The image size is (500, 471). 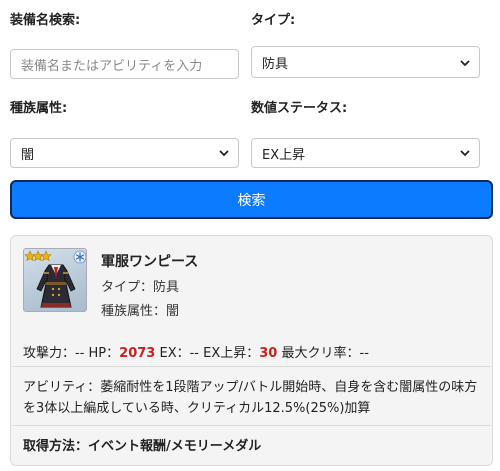 I want to click on crit-stat: 最大クリ率：--, so click(x=325, y=353).